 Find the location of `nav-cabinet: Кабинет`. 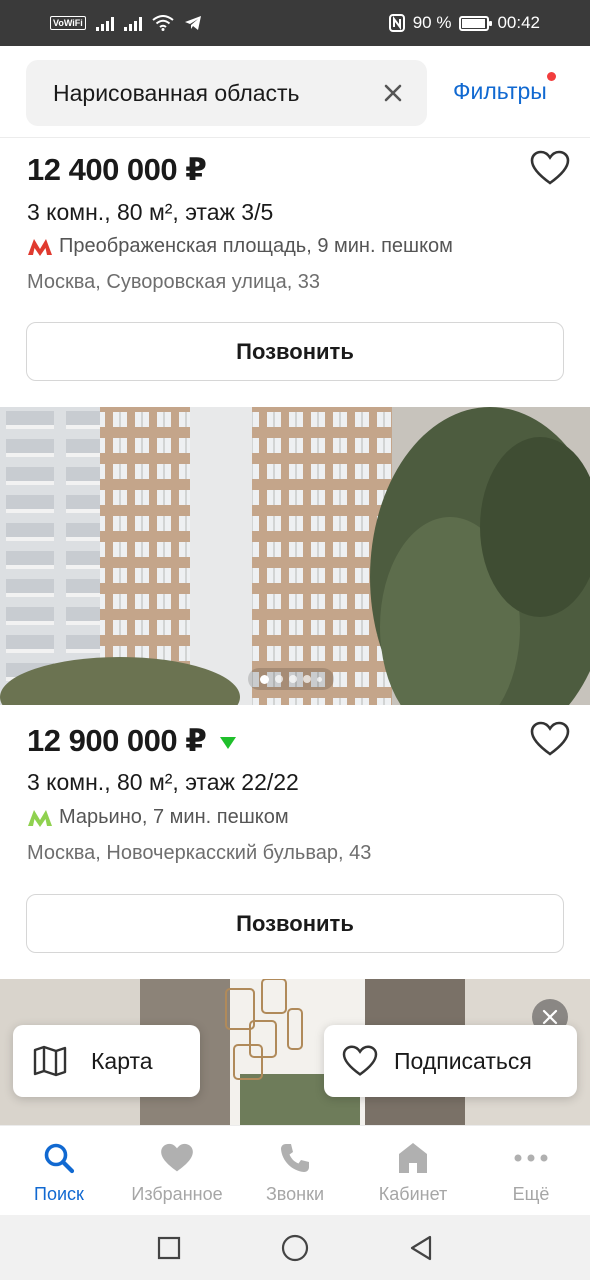

nav-cabinet: Кабинет is located at coordinates (413, 1170).